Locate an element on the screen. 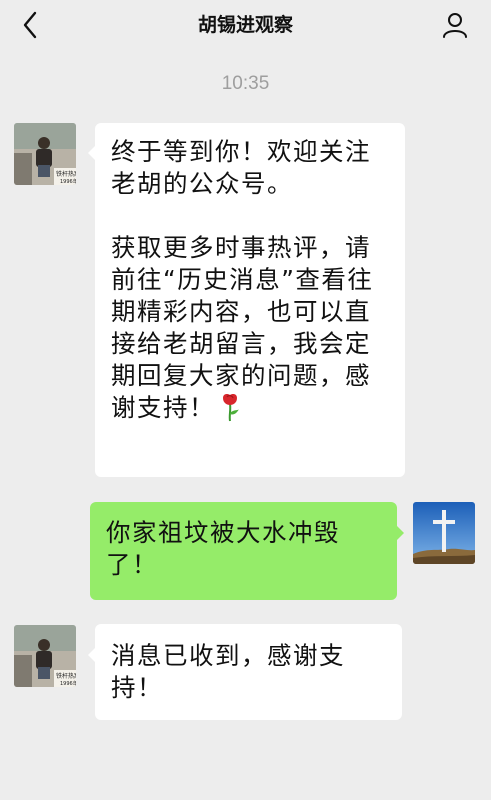  profile-button is located at coordinates (455, 25).